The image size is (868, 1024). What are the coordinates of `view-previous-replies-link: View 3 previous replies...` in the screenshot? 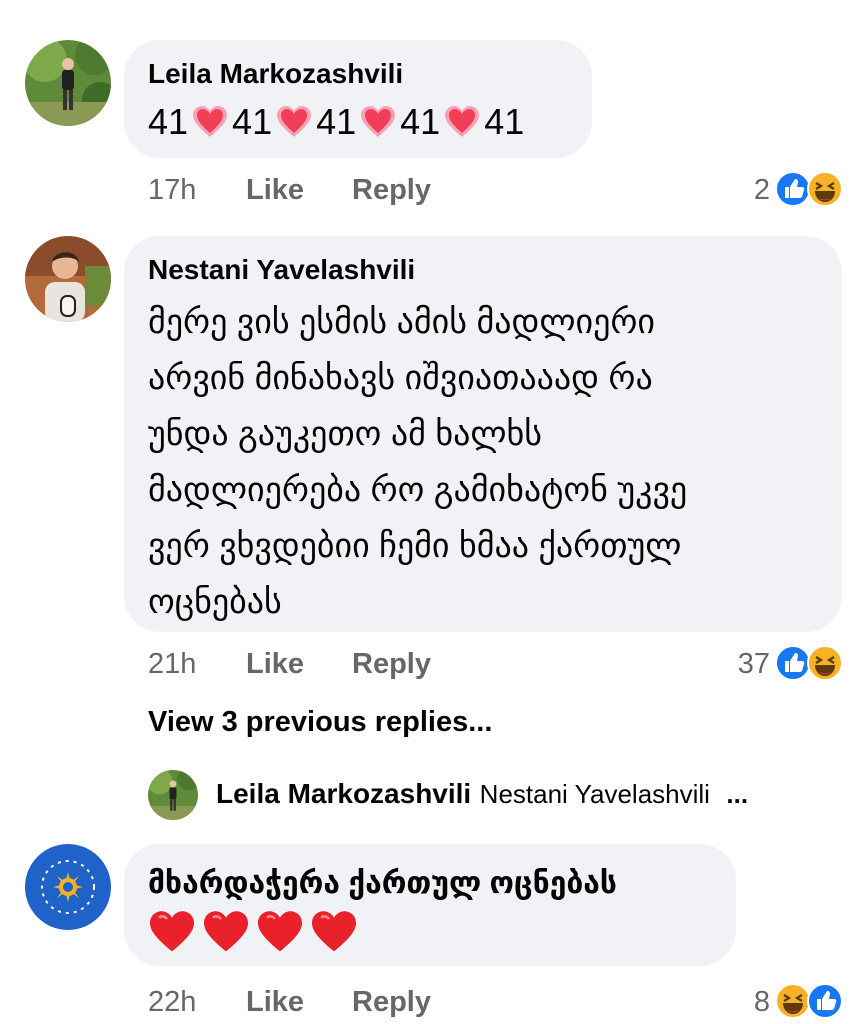 It's located at (320, 722).